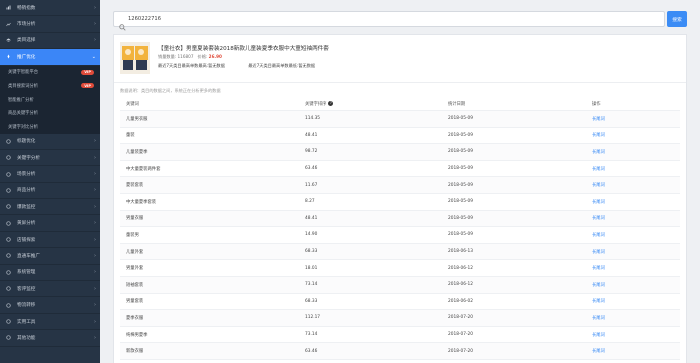 The width and height of the screenshot is (700, 363). Describe the element at coordinates (8, 157) in the screenshot. I see `key-icon` at that location.